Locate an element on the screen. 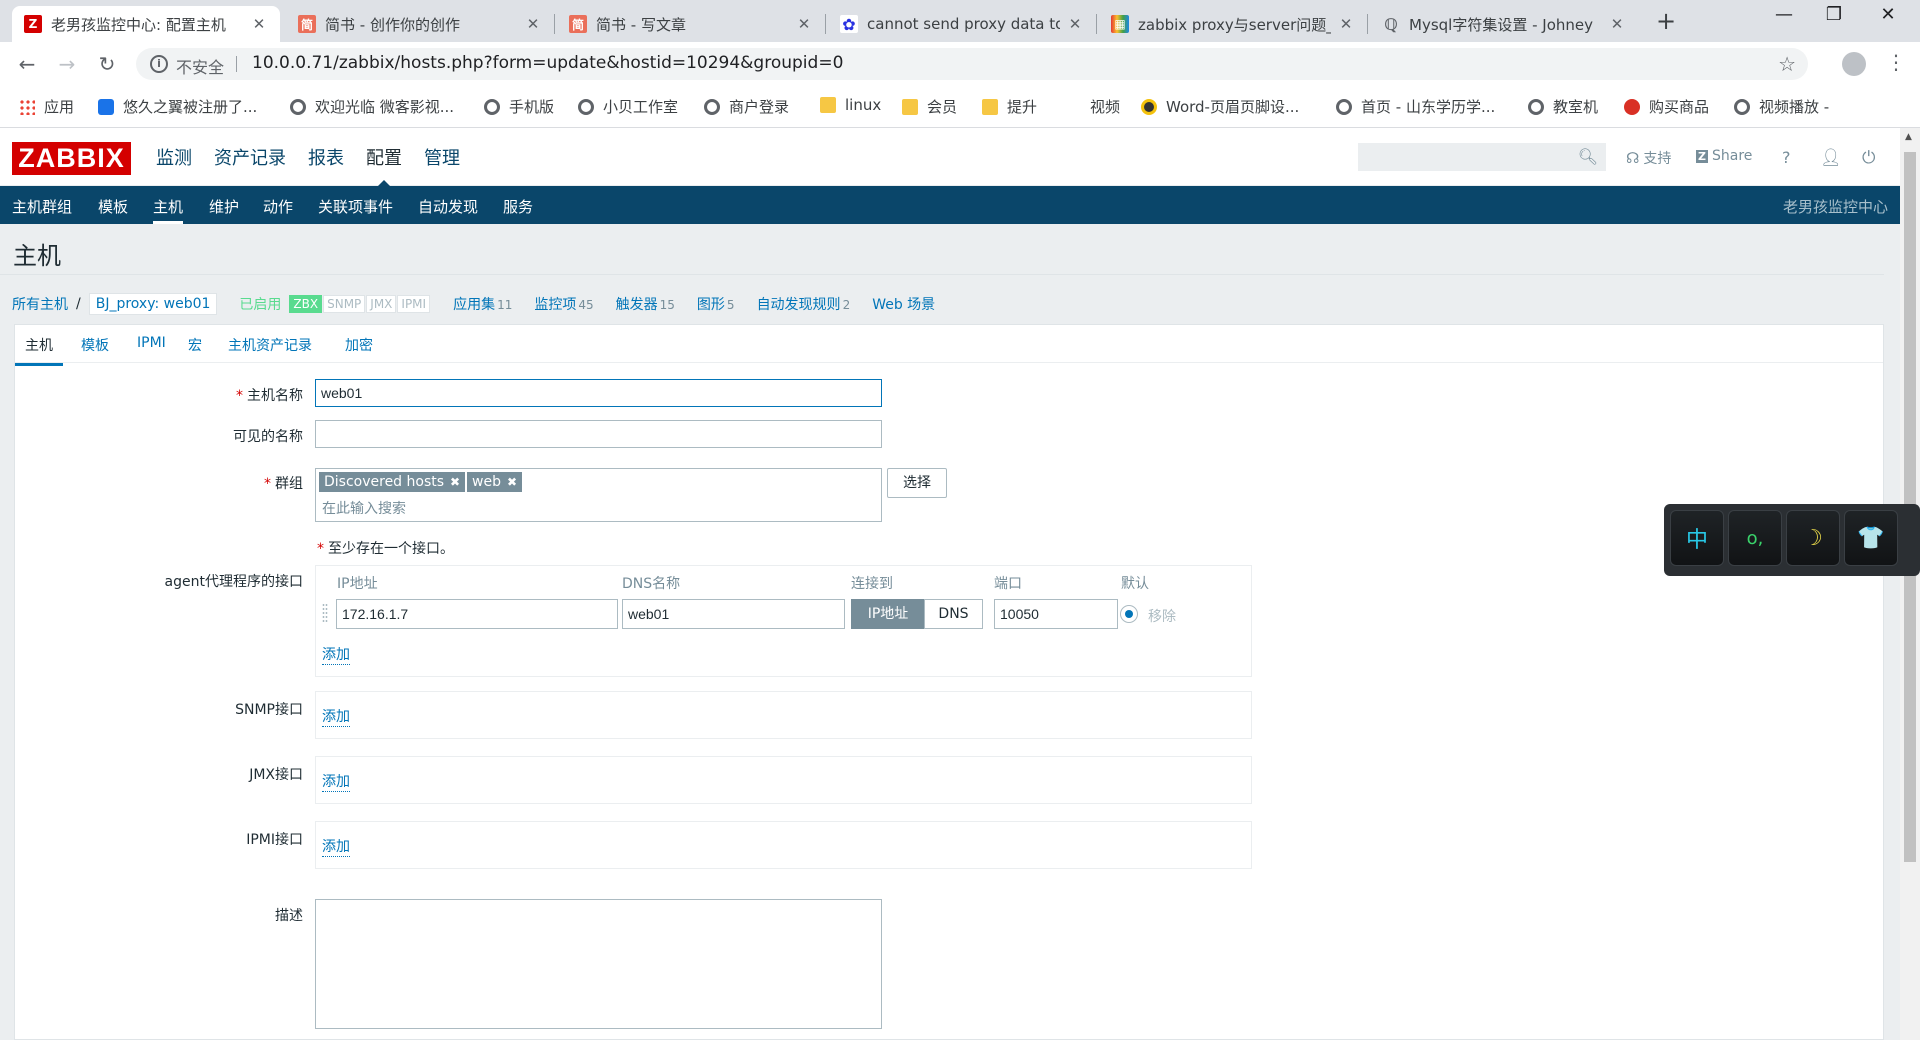 The width and height of the screenshot is (1920, 1040). tab-macros: 宏 is located at coordinates (195, 349).